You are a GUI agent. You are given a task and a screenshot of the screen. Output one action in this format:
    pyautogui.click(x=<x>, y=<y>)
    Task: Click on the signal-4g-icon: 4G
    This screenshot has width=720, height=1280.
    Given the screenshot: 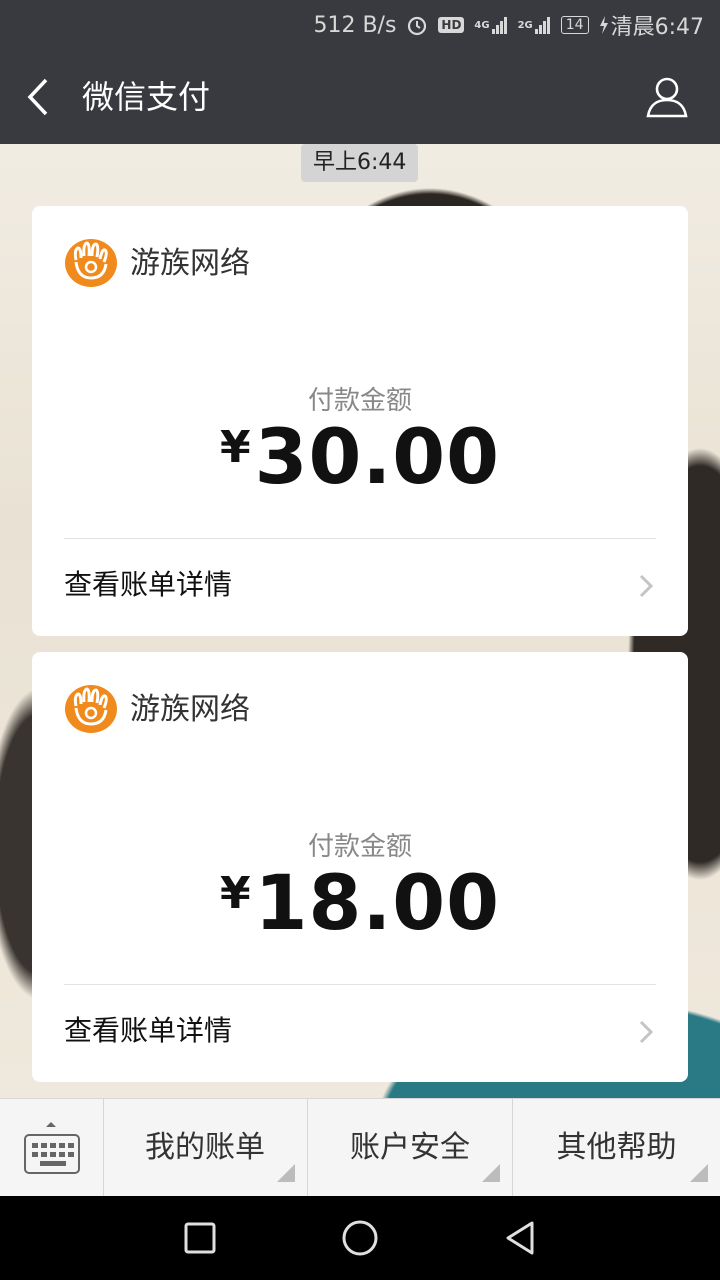 What is the action you would take?
    pyautogui.click(x=490, y=25)
    